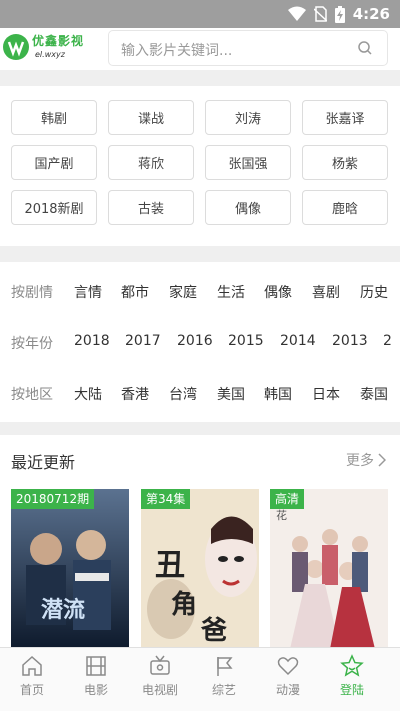 This screenshot has width=400, height=711. I want to click on poster-image: 花, so click(329, 568).